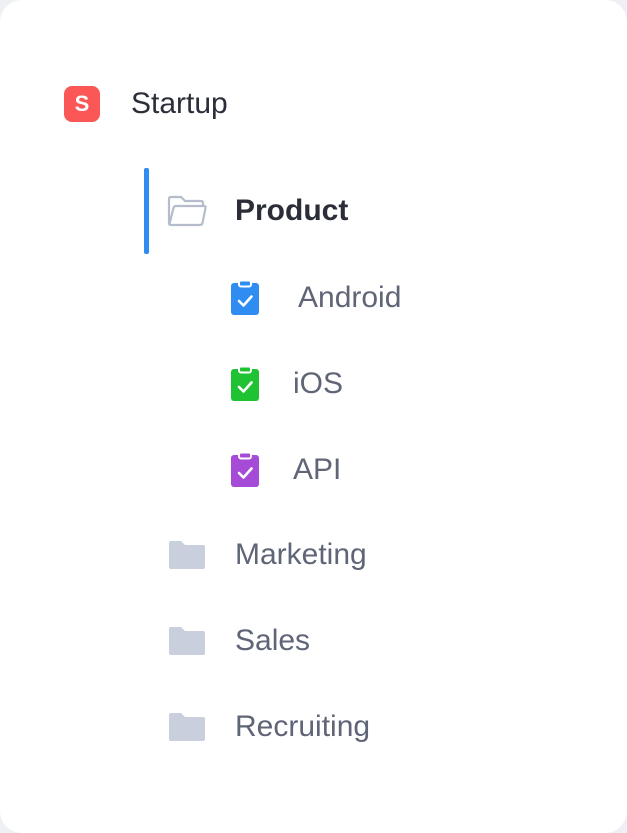 This screenshot has height=833, width=627. What do you see at coordinates (350, 297) in the screenshot?
I see `project-label-android: Android` at bounding box center [350, 297].